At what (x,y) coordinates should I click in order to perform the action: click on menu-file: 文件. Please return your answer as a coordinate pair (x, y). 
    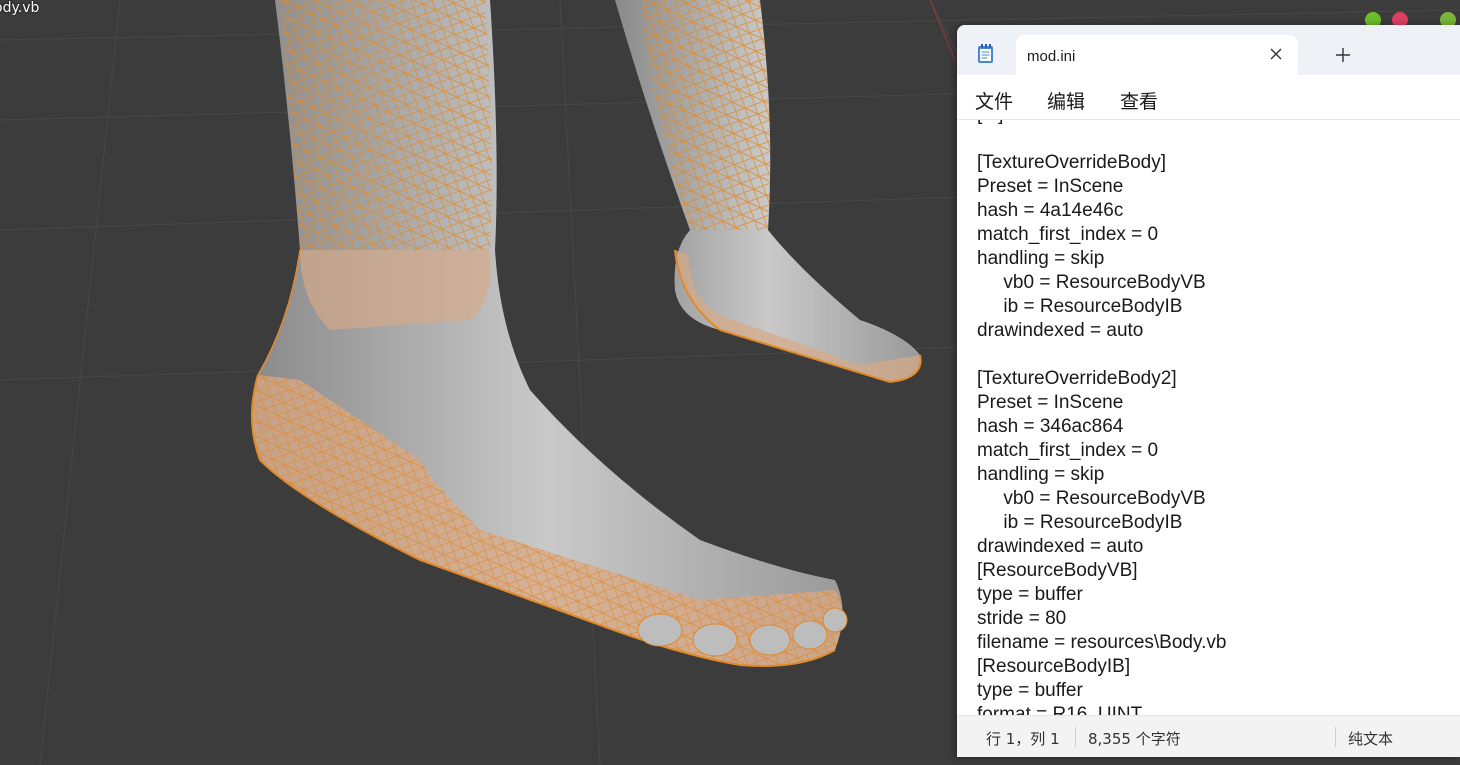
    Looking at the image, I should click on (994, 100).